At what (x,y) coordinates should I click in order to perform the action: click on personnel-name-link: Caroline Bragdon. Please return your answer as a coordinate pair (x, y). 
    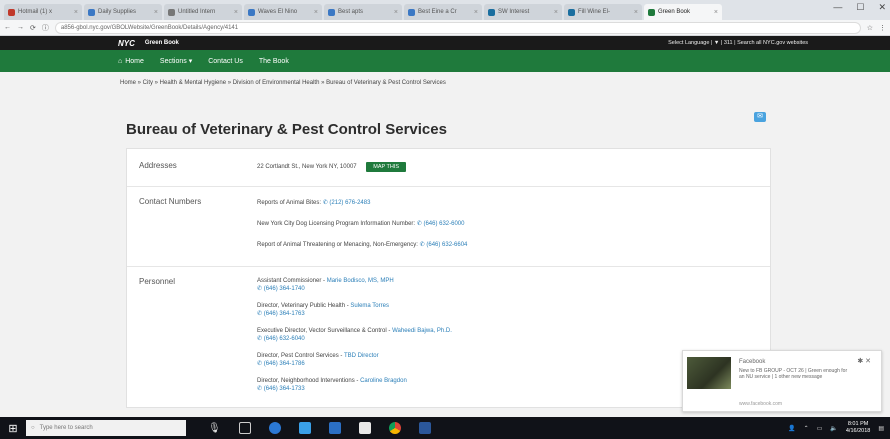
    Looking at the image, I should click on (383, 381).